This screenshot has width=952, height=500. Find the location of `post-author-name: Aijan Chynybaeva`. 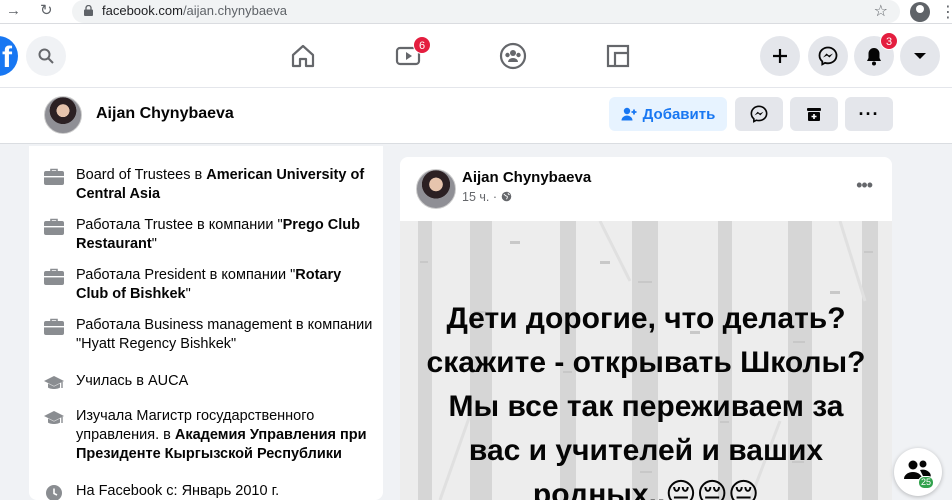

post-author-name: Aijan Chynybaeva is located at coordinates (526, 177).